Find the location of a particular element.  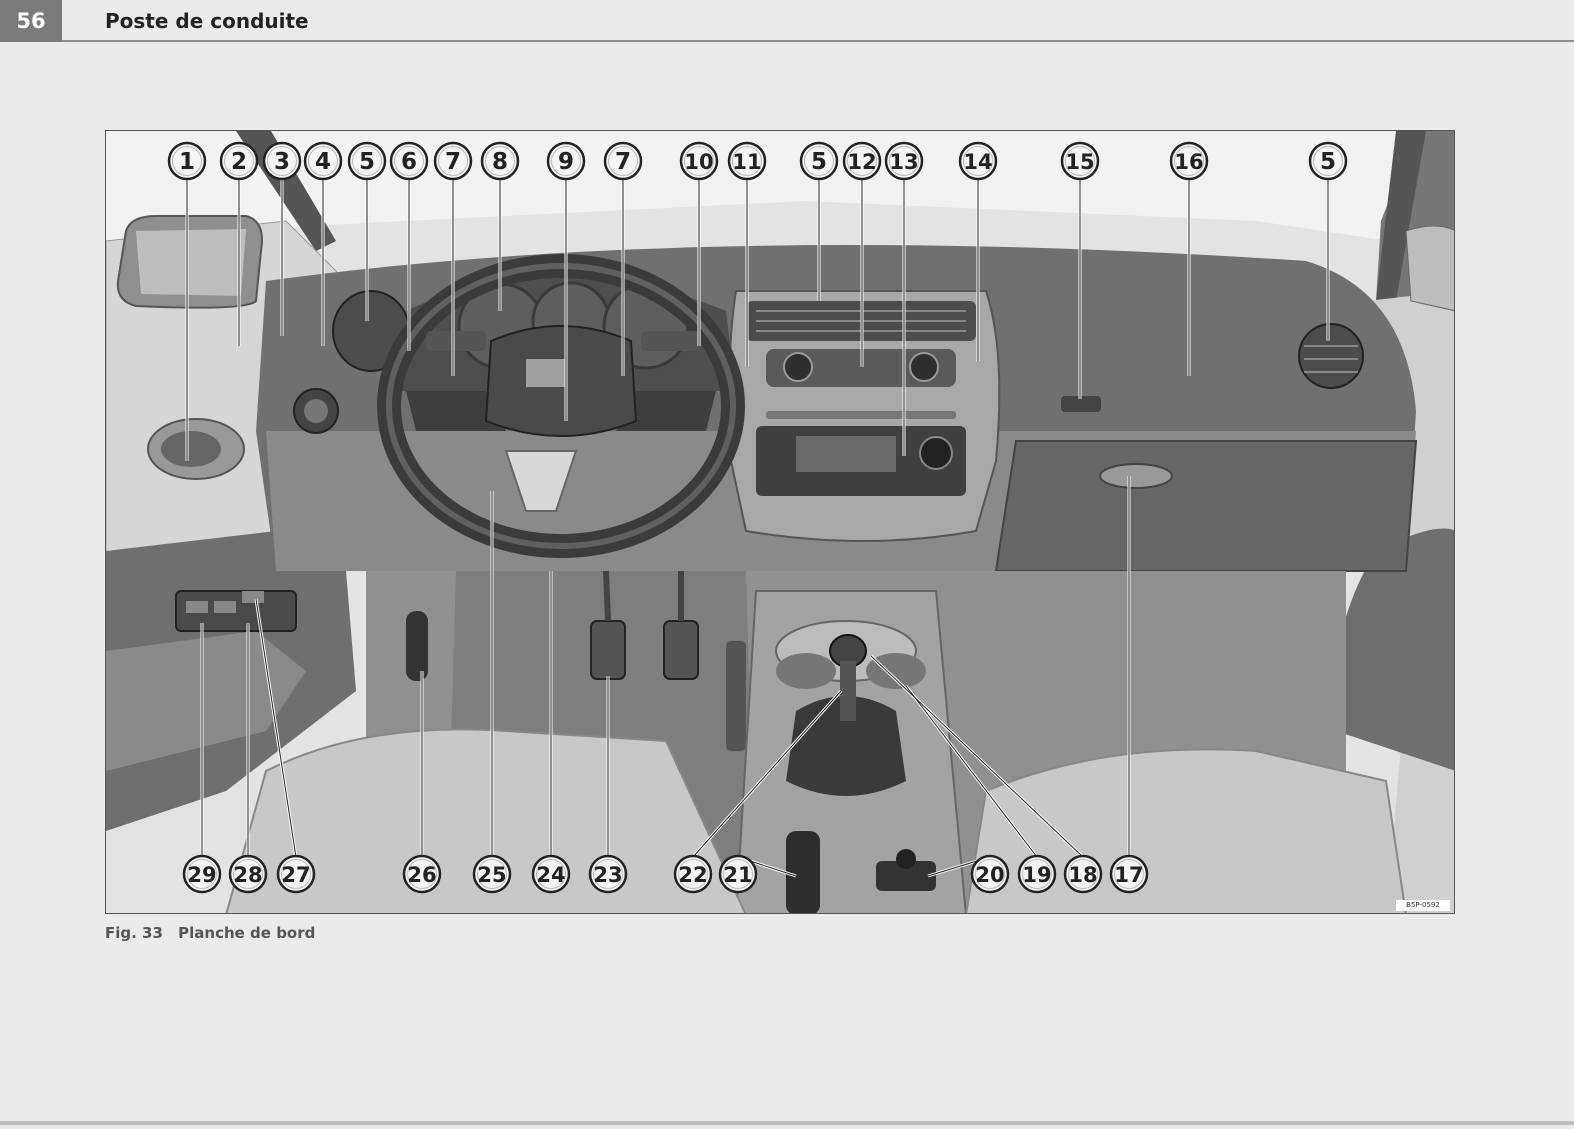

callout-bottom-label-29: 29 is located at coordinates (201, 875).